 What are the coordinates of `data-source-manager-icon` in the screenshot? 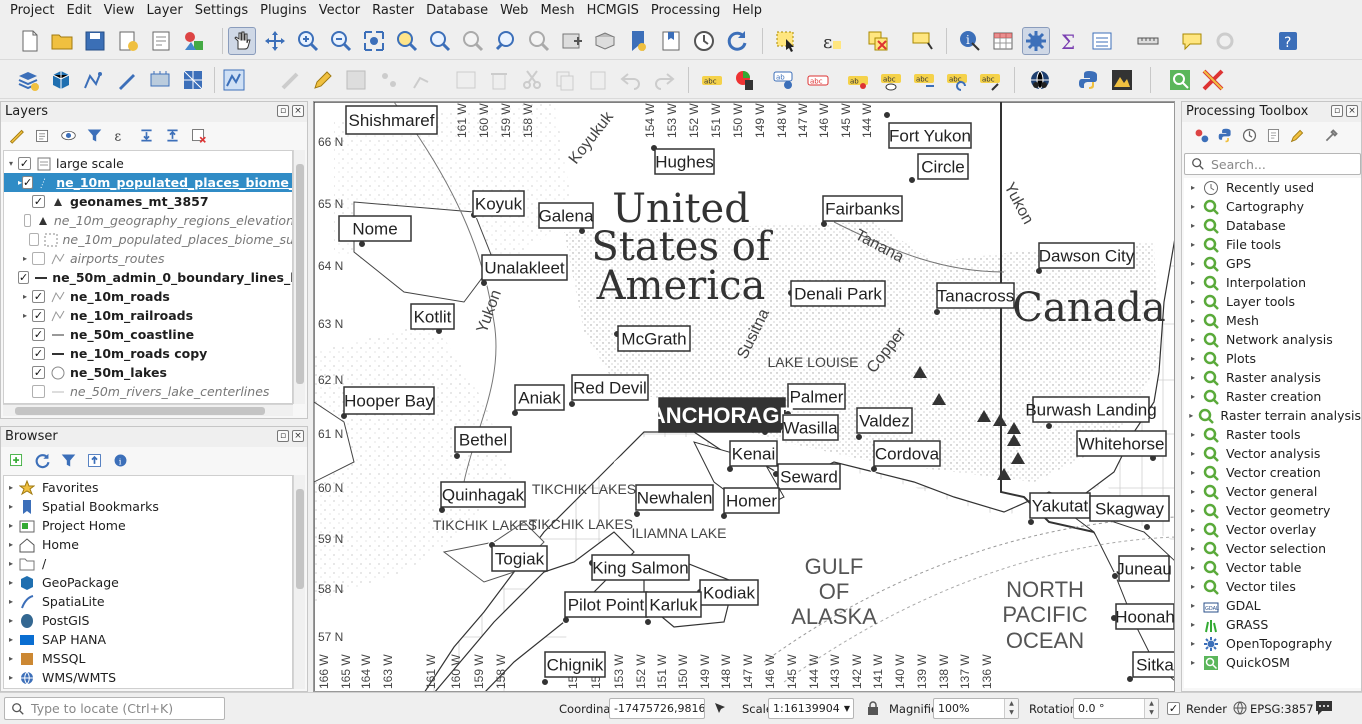 It's located at (28, 80).